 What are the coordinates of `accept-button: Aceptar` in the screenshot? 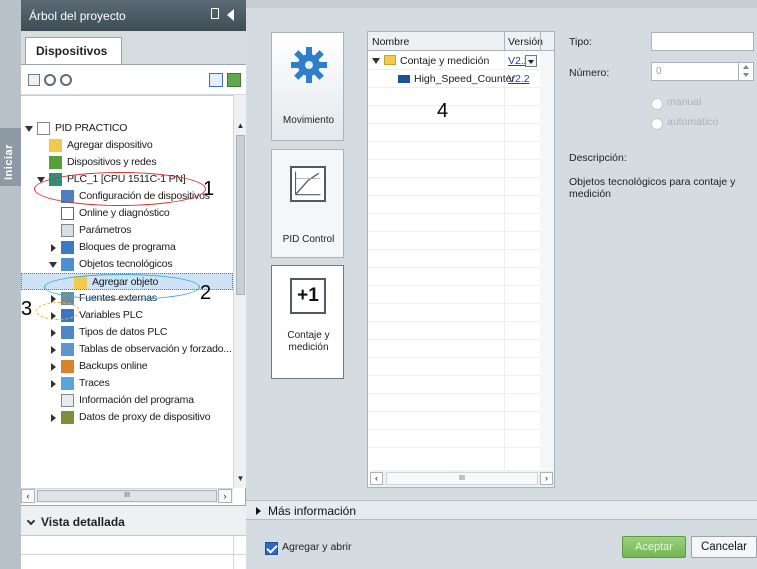 It's located at (654, 547).